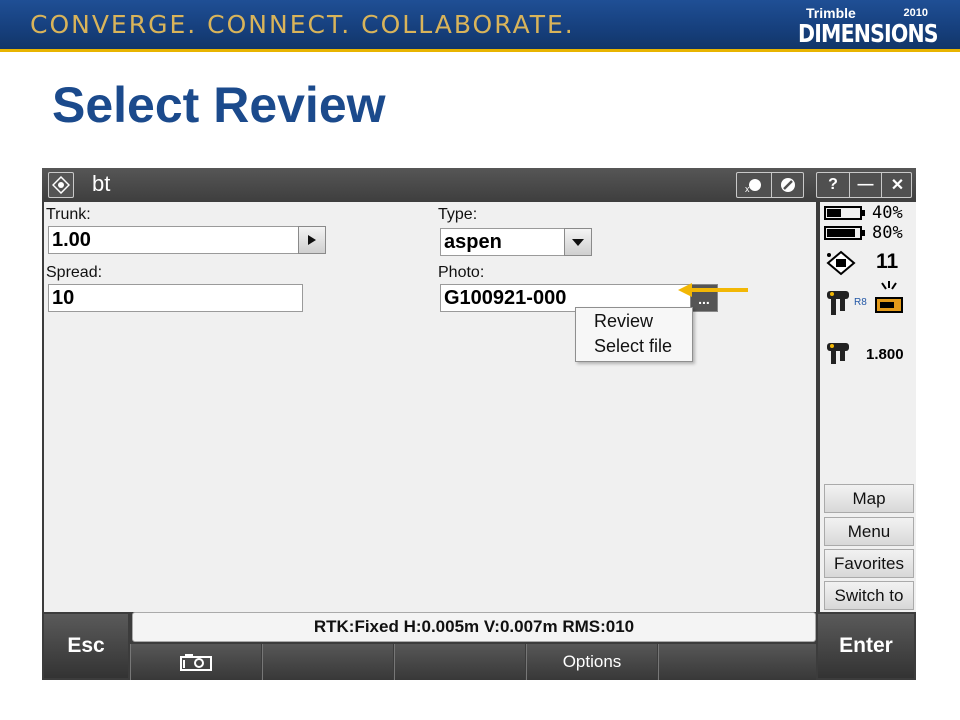 Image resolution: width=960 pixels, height=720 pixels. What do you see at coordinates (860, 302) in the screenshot?
I see `rover-label: R8` at bounding box center [860, 302].